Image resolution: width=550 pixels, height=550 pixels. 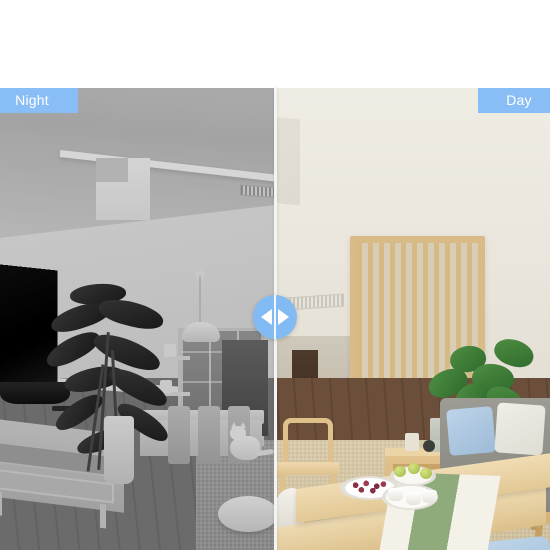 I want to click on day-blue-cushion, so click(x=471, y=431).